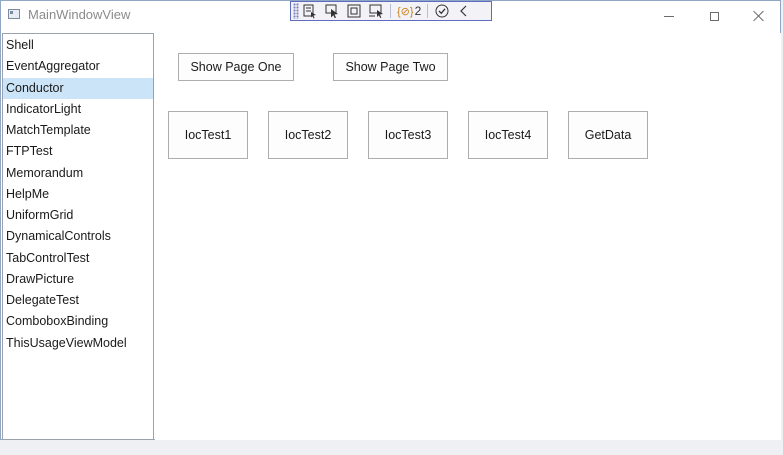  I want to click on list-item-matchtemplate: MatchTemplate, so click(78, 130).